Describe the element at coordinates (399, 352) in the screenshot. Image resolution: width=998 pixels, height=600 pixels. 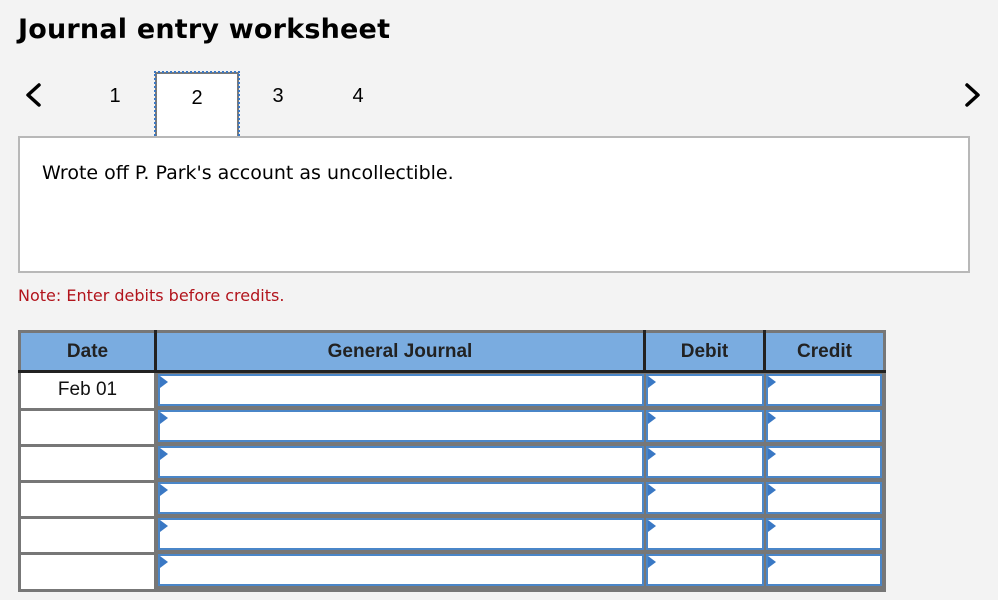
I see `column-header-general-journal: General Journal` at that location.